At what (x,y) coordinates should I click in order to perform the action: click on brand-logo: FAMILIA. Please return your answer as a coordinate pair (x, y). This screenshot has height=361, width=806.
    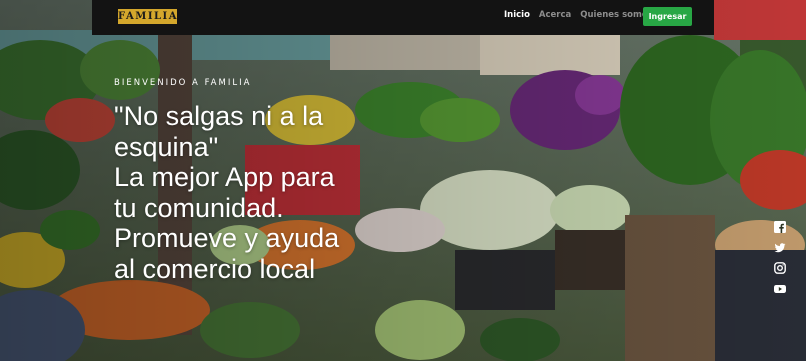
    Looking at the image, I should click on (147, 16).